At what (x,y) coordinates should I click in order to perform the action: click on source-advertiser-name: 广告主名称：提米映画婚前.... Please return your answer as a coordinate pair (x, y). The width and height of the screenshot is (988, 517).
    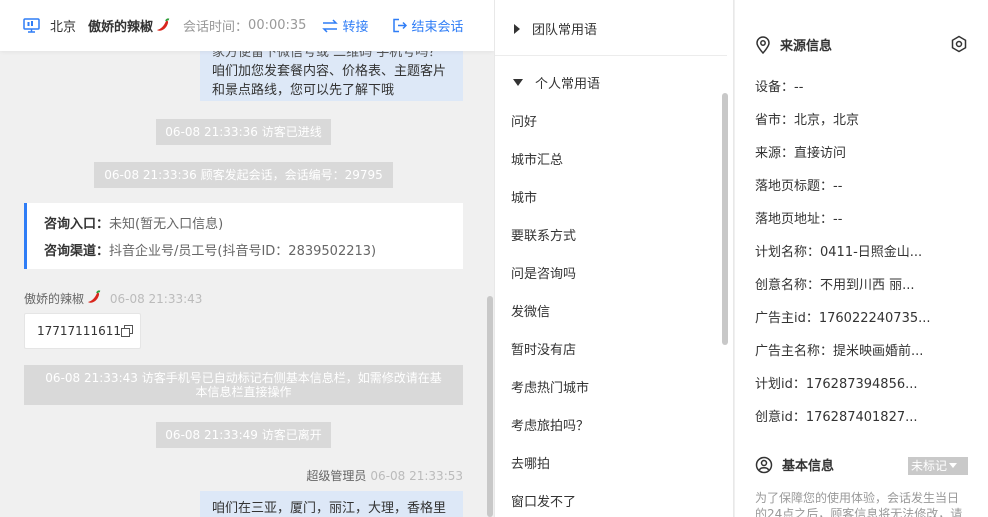
    Looking at the image, I should click on (839, 351).